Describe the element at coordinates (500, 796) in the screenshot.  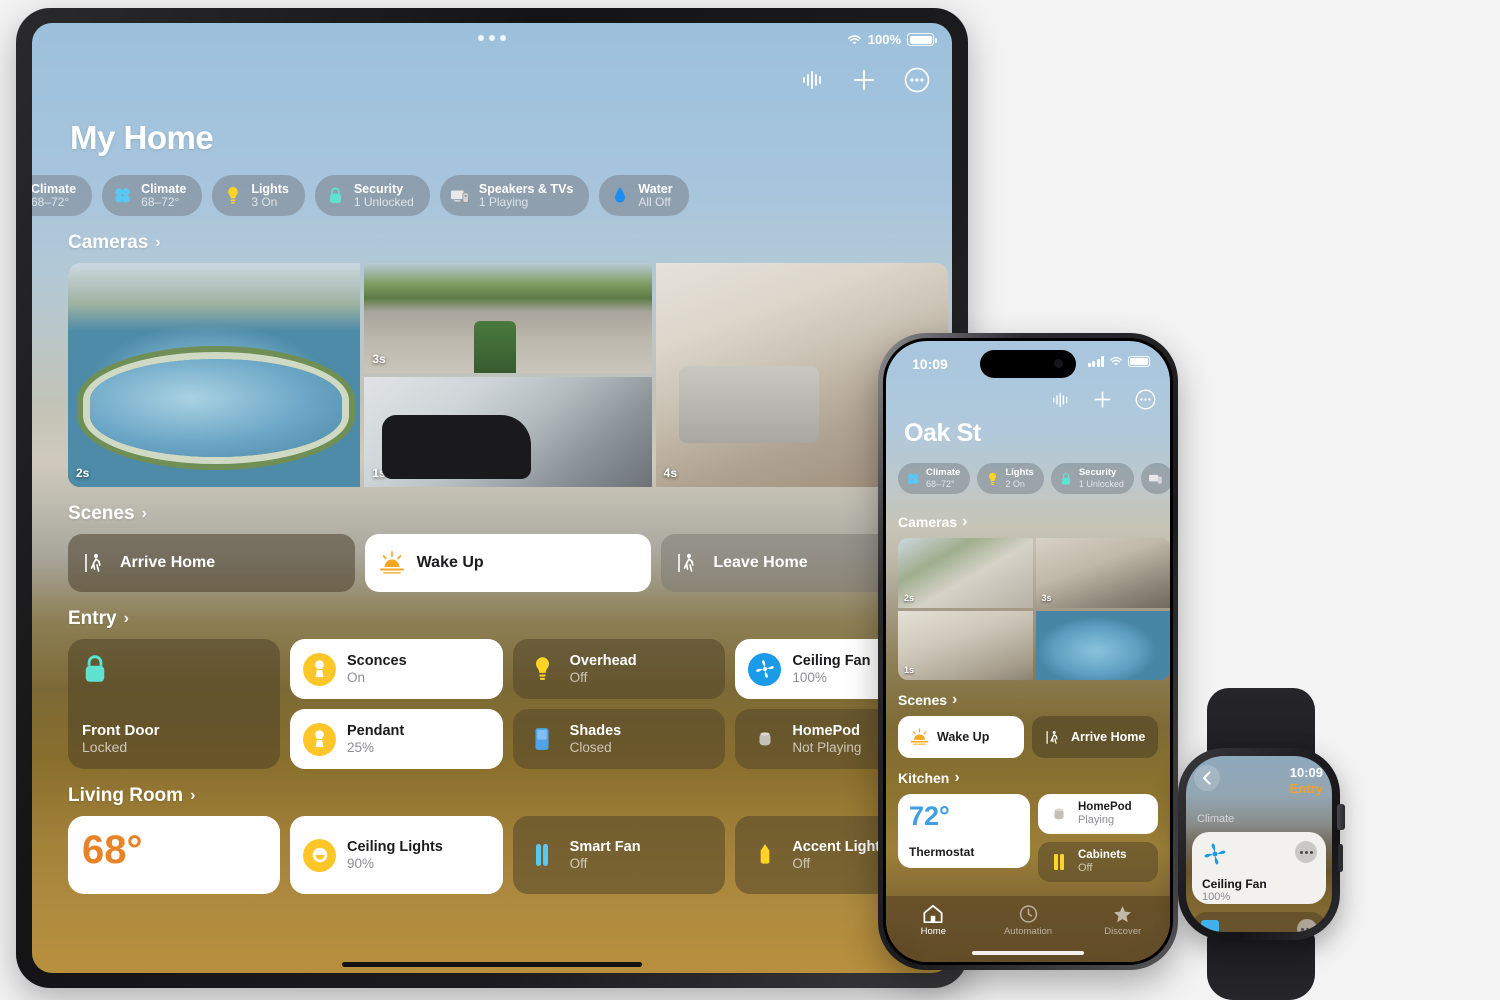
I see `section-header-living-room: Living Room ›` at that location.